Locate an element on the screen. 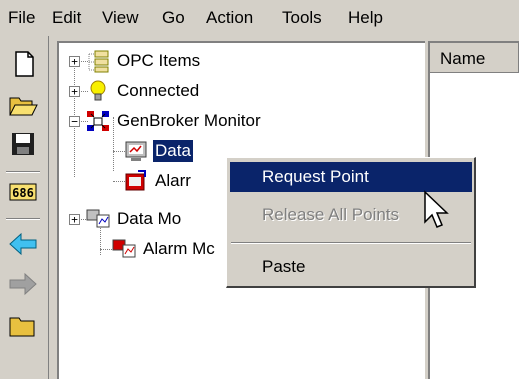 The height and width of the screenshot is (379, 519). tree-item-label: GenBroker Monitor is located at coordinates (189, 120).